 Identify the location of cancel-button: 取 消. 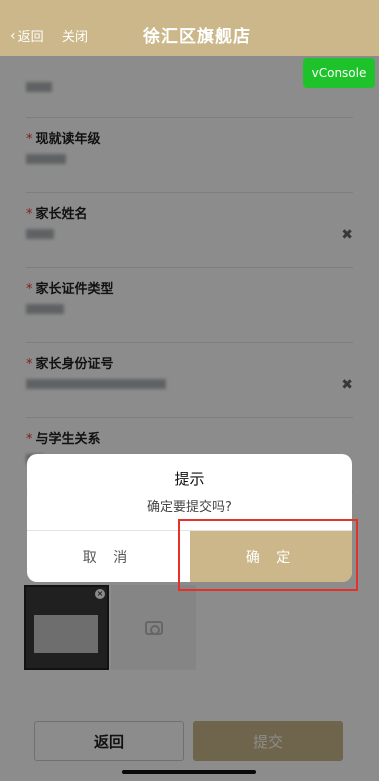
(108, 556).